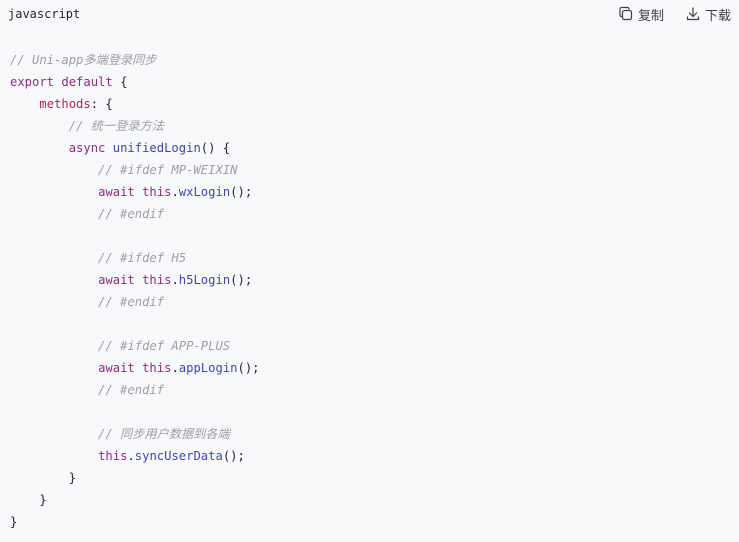  What do you see at coordinates (98, 258) in the screenshot?
I see `code-line: // #ifdef H5` at bounding box center [98, 258].